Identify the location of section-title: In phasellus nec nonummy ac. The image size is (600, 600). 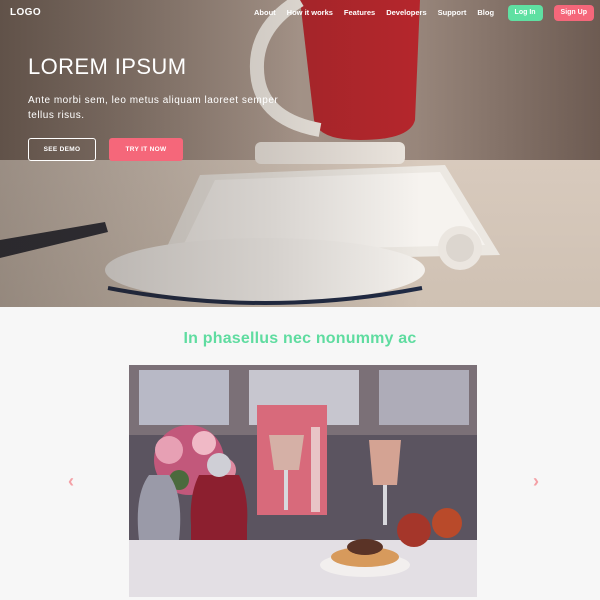
(300, 338).